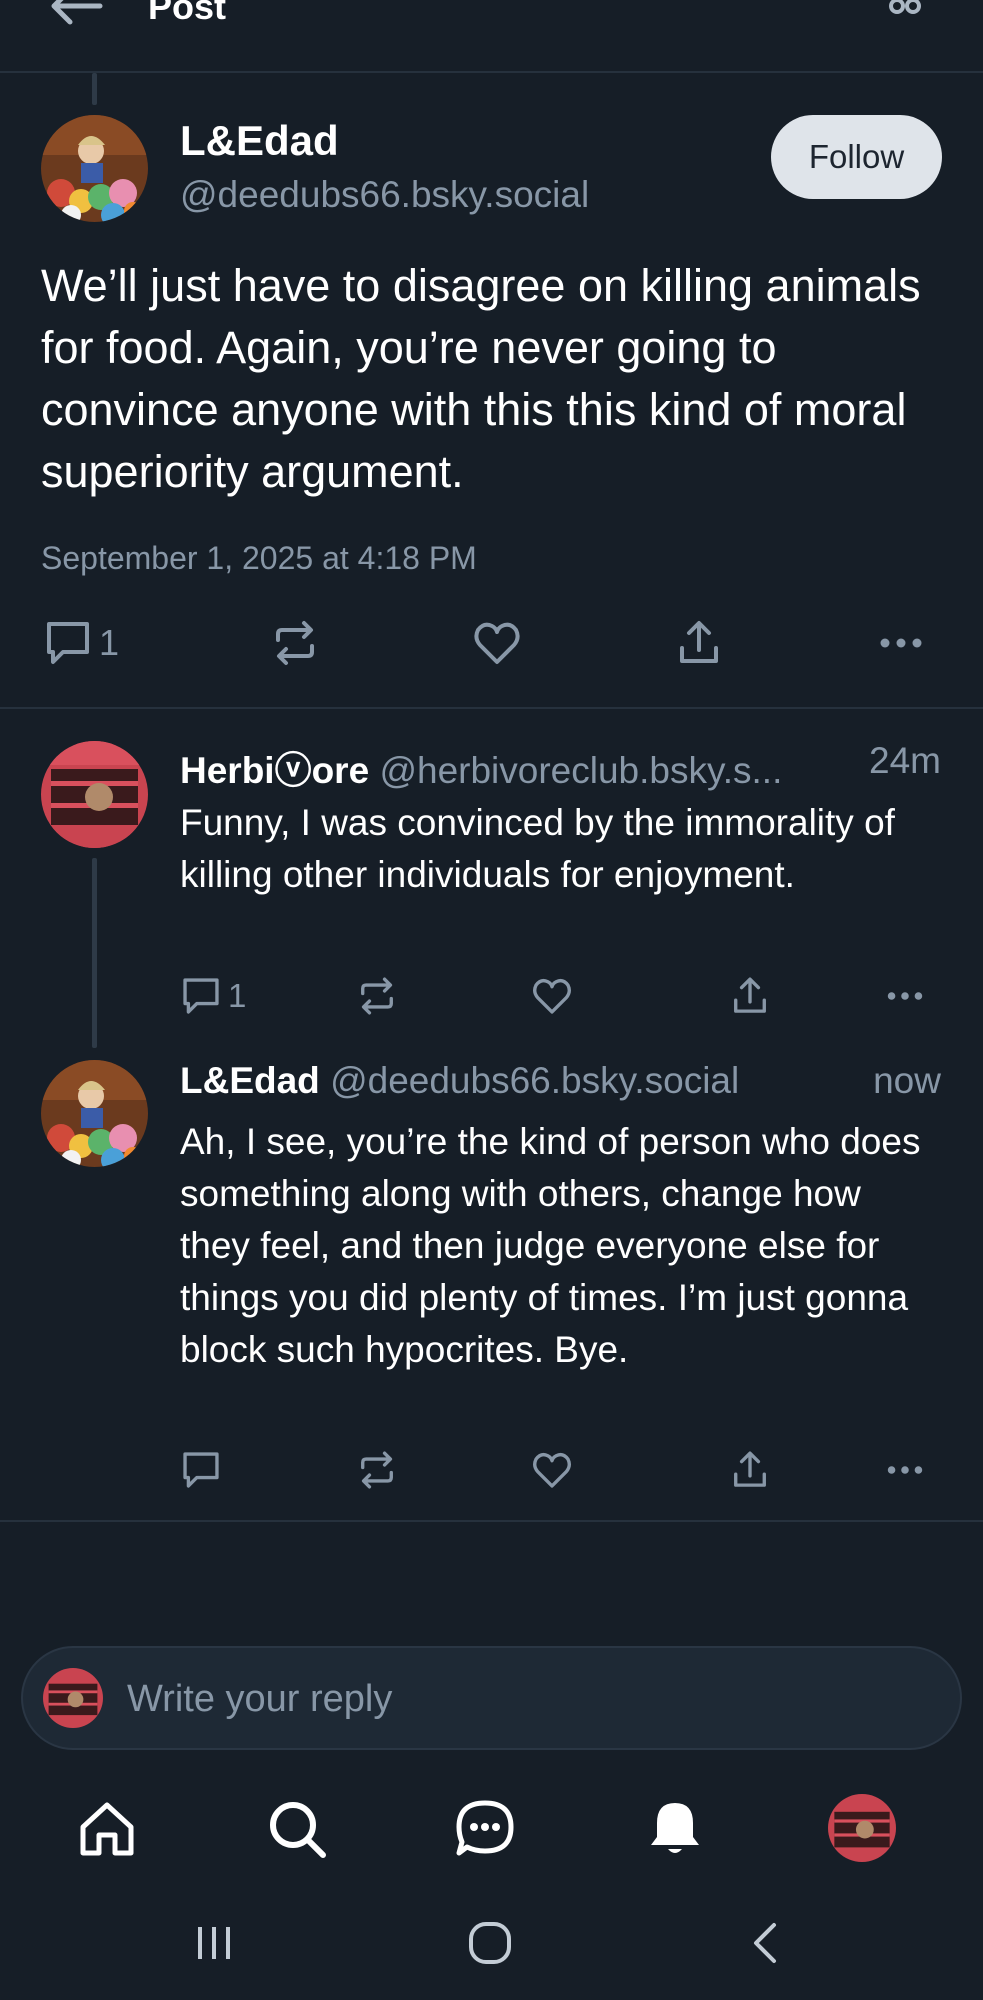  Describe the element at coordinates (384, 195) in the screenshot. I see `author-handle: @deedubs66.bsky.social` at that location.